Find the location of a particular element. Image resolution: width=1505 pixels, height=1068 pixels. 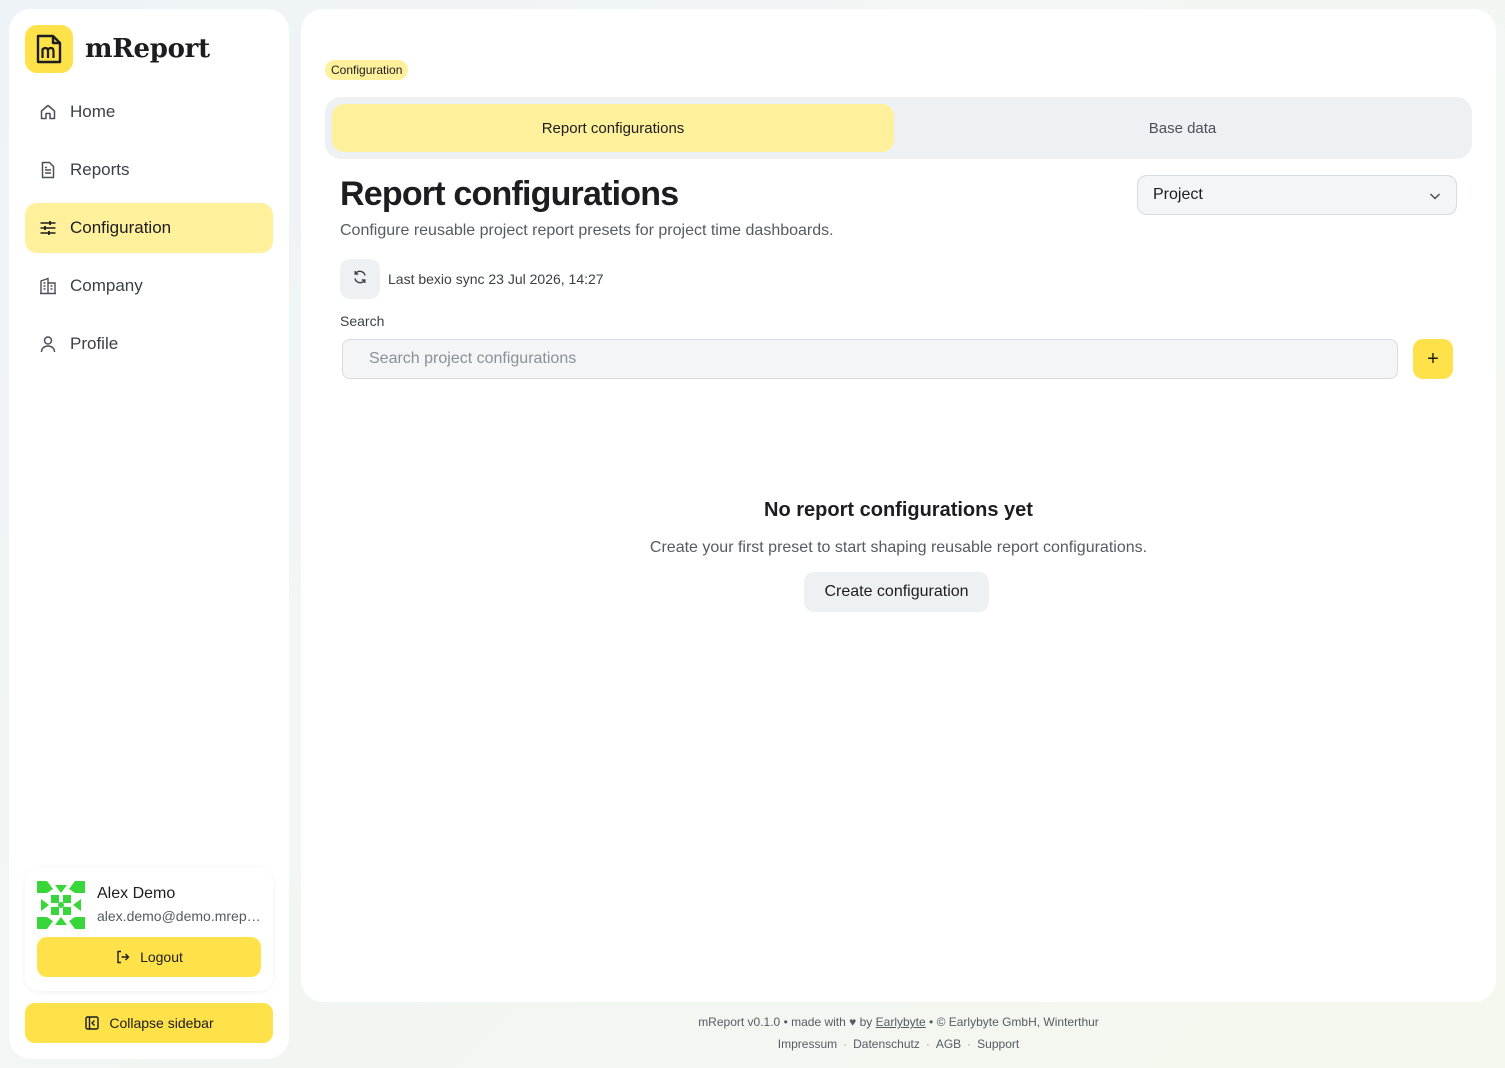

collapse-sidebar-button: Collapse sidebar is located at coordinates (149, 1023).